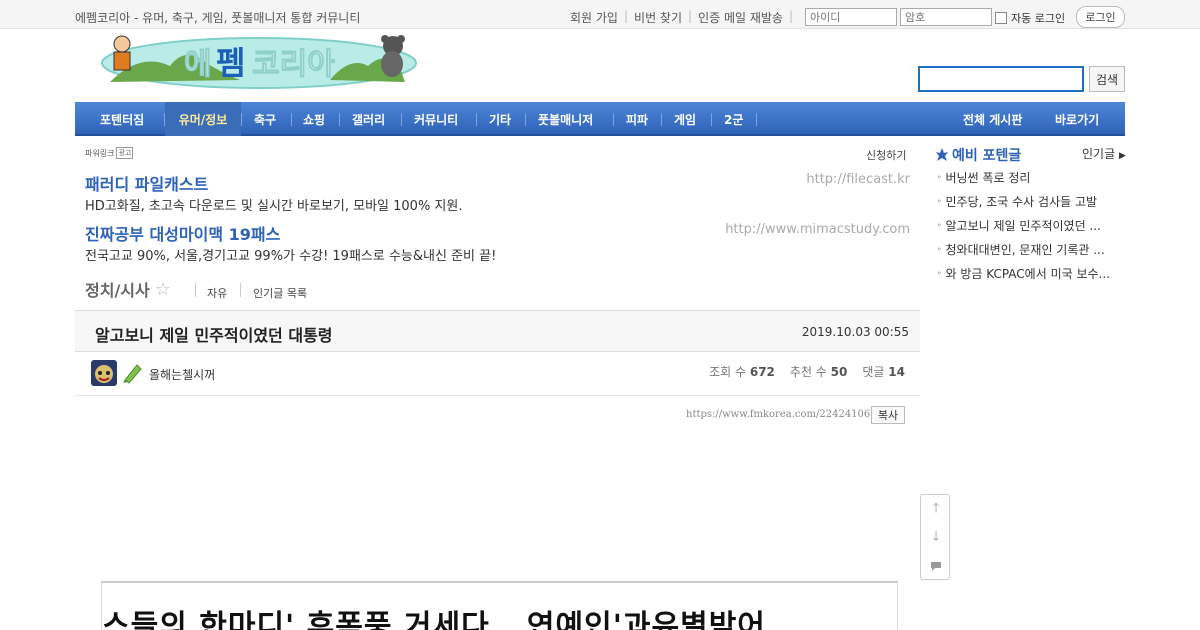 The height and width of the screenshot is (630, 1200). I want to click on image-caption-text: 스들의 한마디' 후폭풍 거세다...연예인'과유별받어, so click(434, 619).